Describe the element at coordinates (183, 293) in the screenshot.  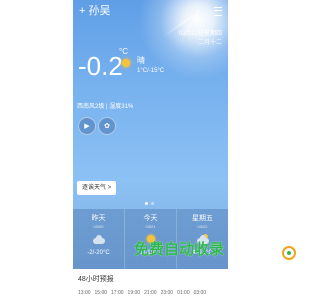
I see `hour-label: 01:00` at that location.